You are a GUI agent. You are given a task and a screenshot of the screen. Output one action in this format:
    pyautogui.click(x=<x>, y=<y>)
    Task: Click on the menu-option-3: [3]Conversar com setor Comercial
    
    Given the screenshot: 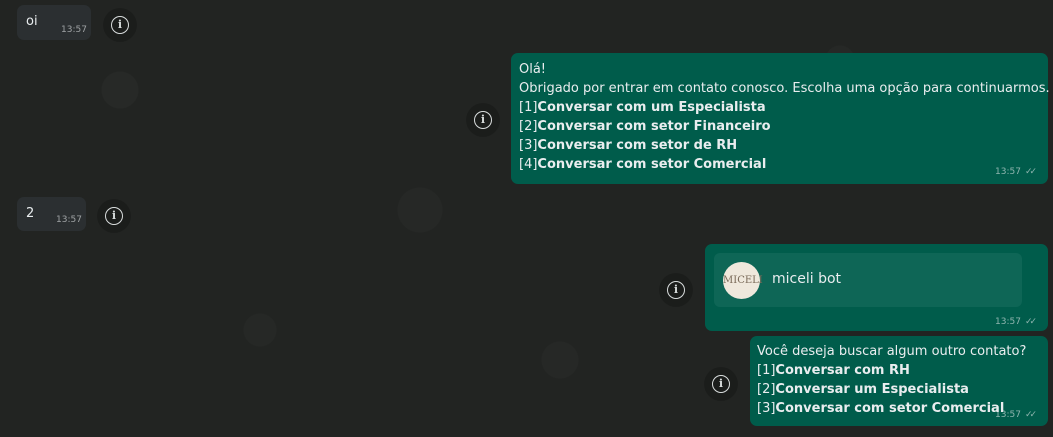 What is the action you would take?
    pyautogui.click(x=881, y=408)
    